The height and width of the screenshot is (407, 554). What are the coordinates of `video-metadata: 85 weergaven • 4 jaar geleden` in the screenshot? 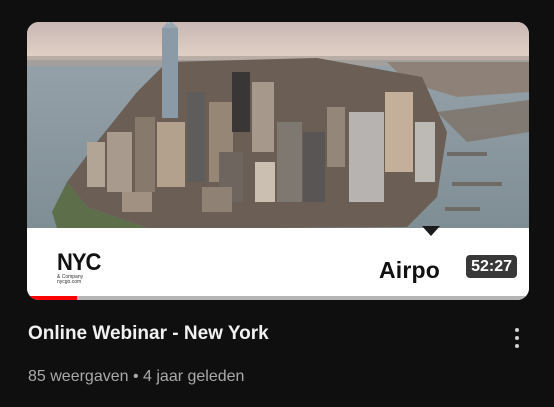 It's located at (136, 377).